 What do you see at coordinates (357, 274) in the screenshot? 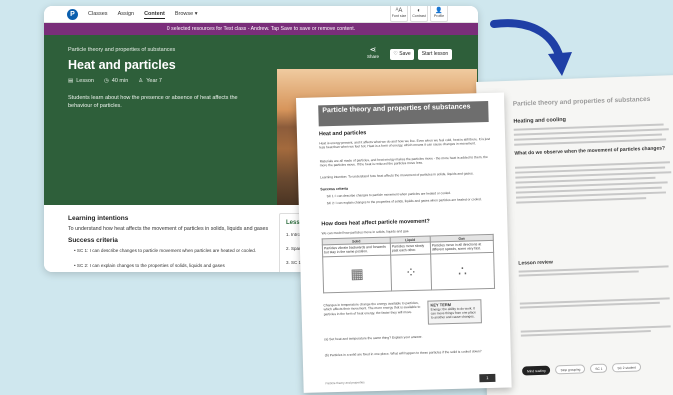
I see `solid-particles-icon: ▦` at bounding box center [357, 274].